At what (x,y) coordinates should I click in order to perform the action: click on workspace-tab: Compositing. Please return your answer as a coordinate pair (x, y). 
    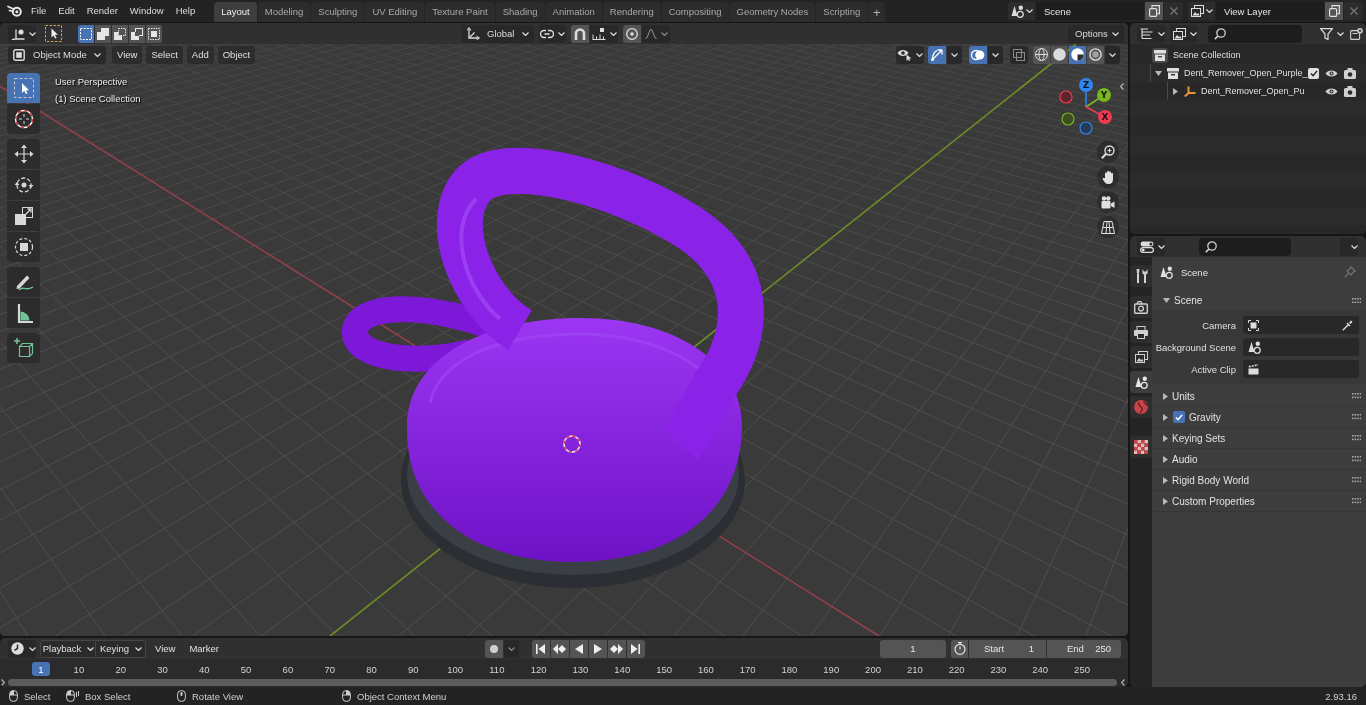
    Looking at the image, I should click on (695, 12).